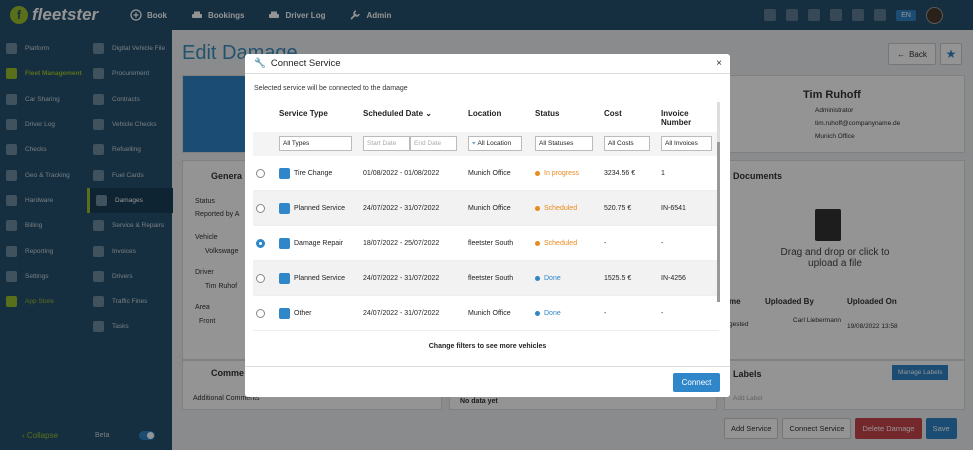 The image size is (973, 450). Describe the element at coordinates (718, 222) in the screenshot. I see `scrollbar-thumb` at that location.